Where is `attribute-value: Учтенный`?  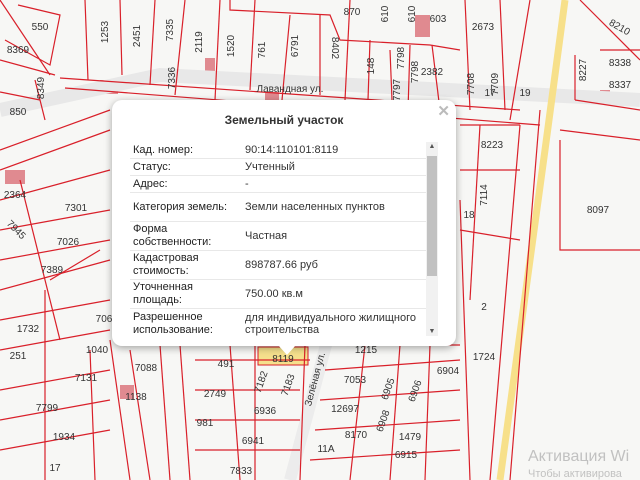
attribute-value: Учтенный is located at coordinates (270, 167).